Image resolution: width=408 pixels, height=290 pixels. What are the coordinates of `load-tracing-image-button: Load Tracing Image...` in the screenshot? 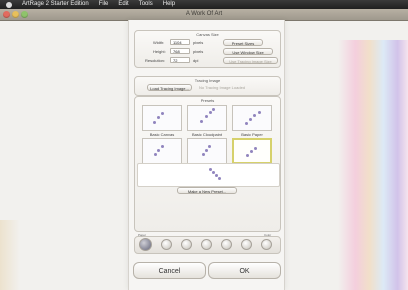 It's located at (169, 87).